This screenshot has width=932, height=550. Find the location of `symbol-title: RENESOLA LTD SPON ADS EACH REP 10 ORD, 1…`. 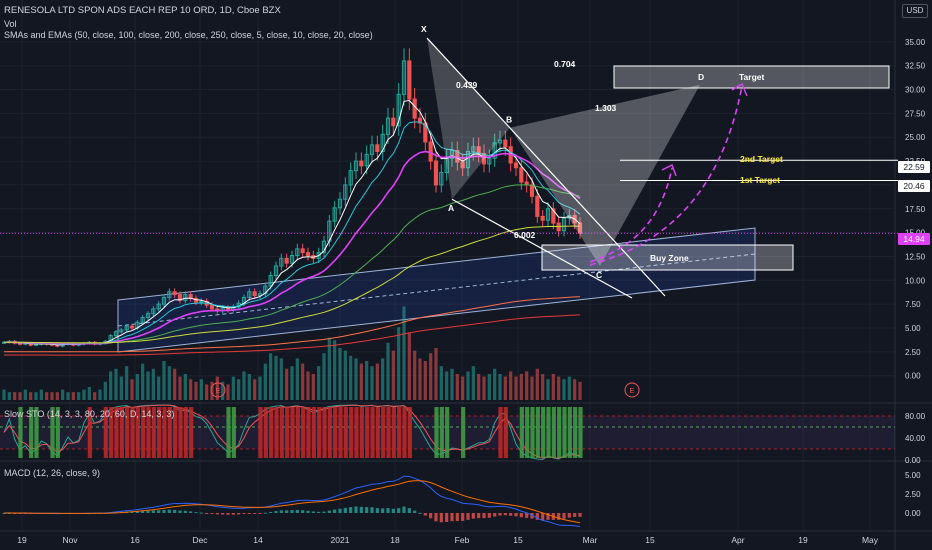

symbol-title: RENESOLA LTD SPON ADS EACH REP 10 ORD, 1… is located at coordinates (142, 10).